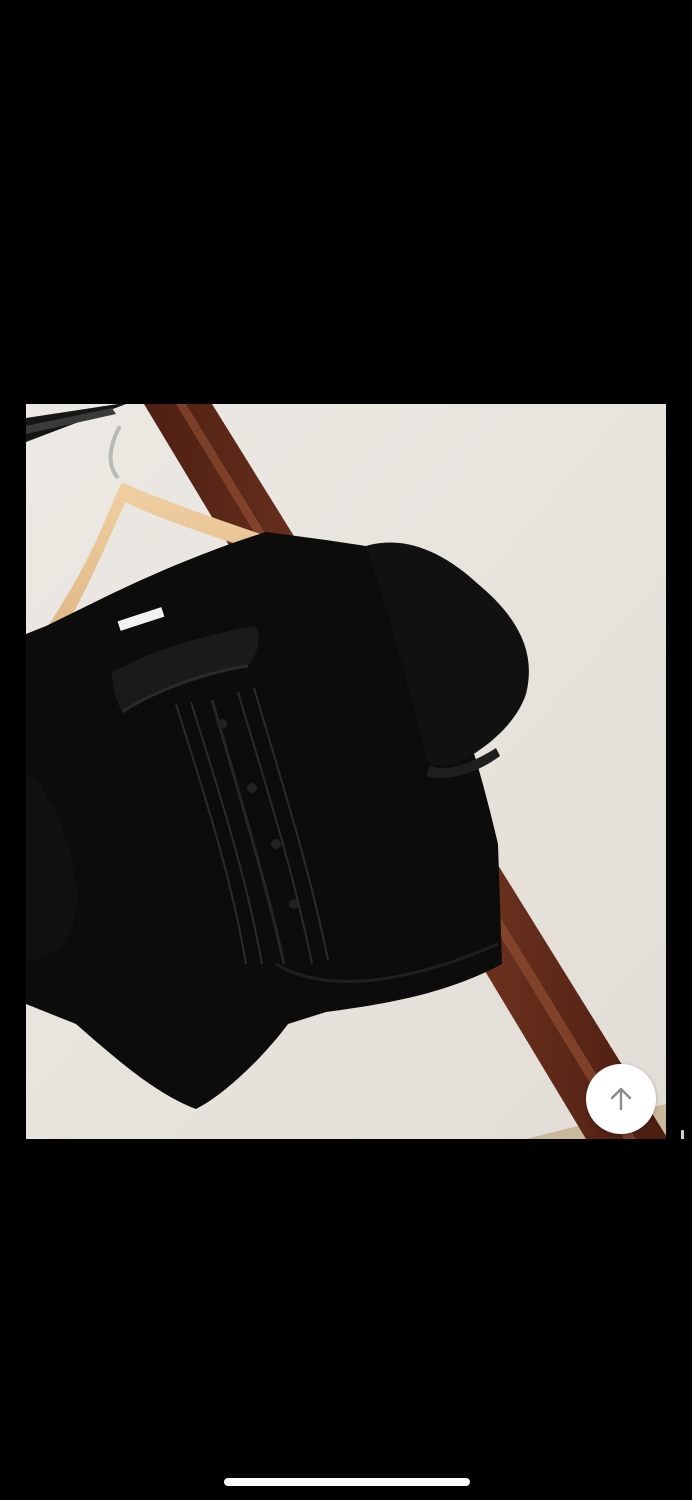 This screenshot has width=692, height=1500. Describe the element at coordinates (347, 1482) in the screenshot. I see `home-indicator` at that location.